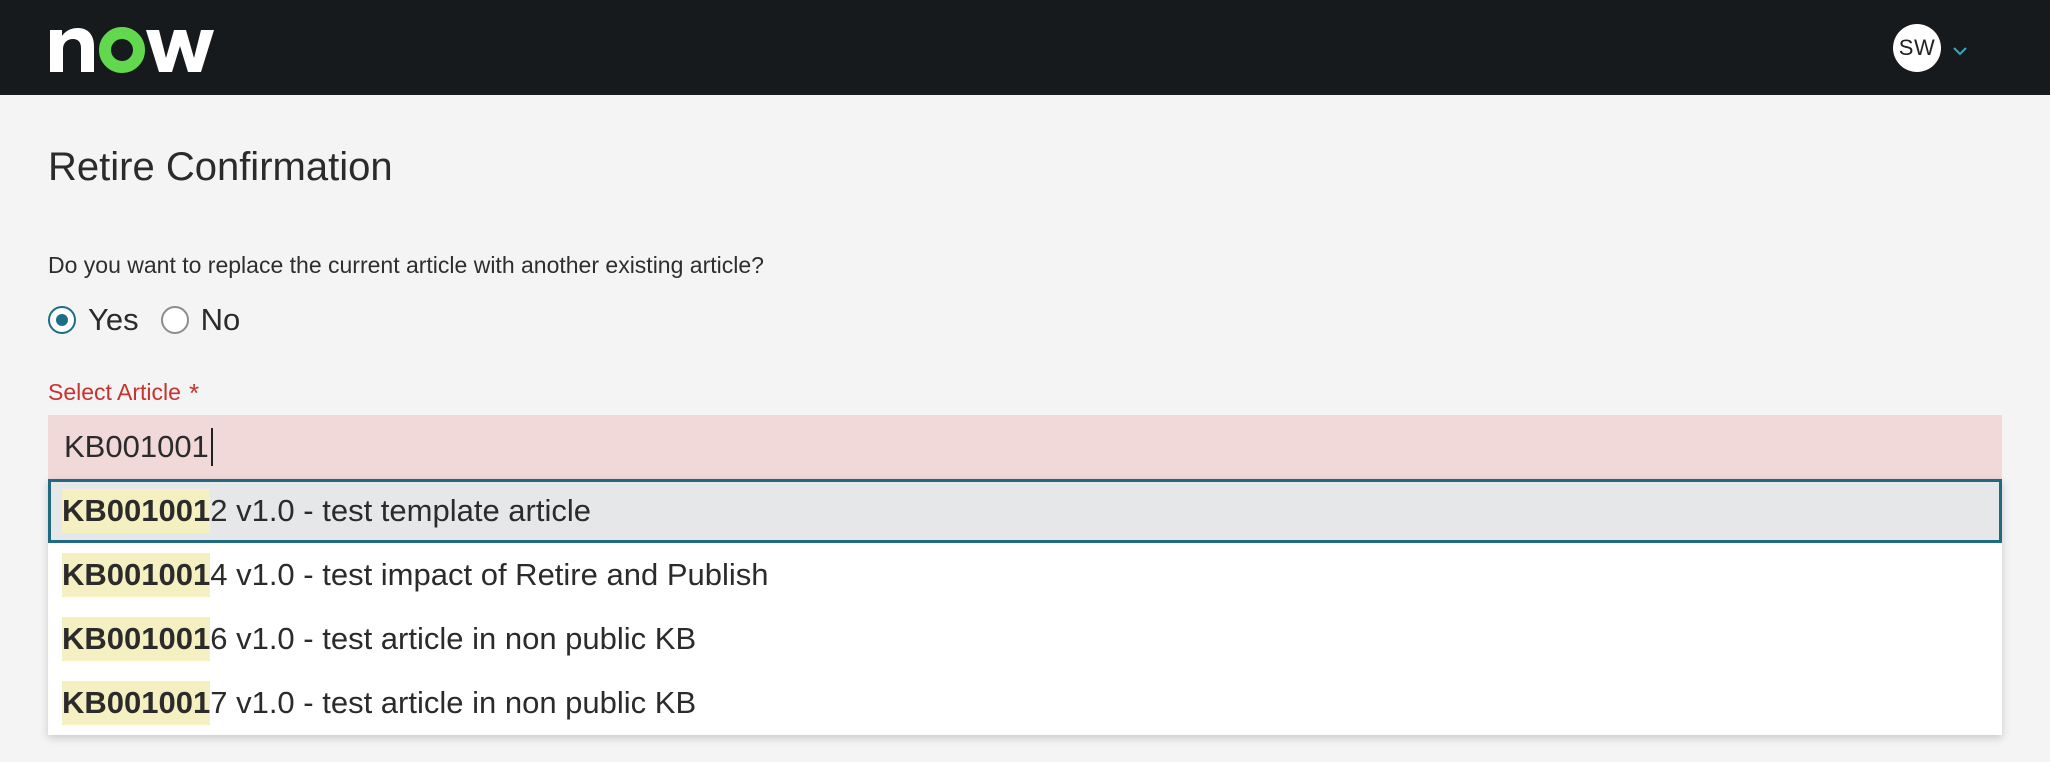 Image resolution: width=2050 pixels, height=762 pixels. I want to click on radio-yes: Yes, so click(93, 320).